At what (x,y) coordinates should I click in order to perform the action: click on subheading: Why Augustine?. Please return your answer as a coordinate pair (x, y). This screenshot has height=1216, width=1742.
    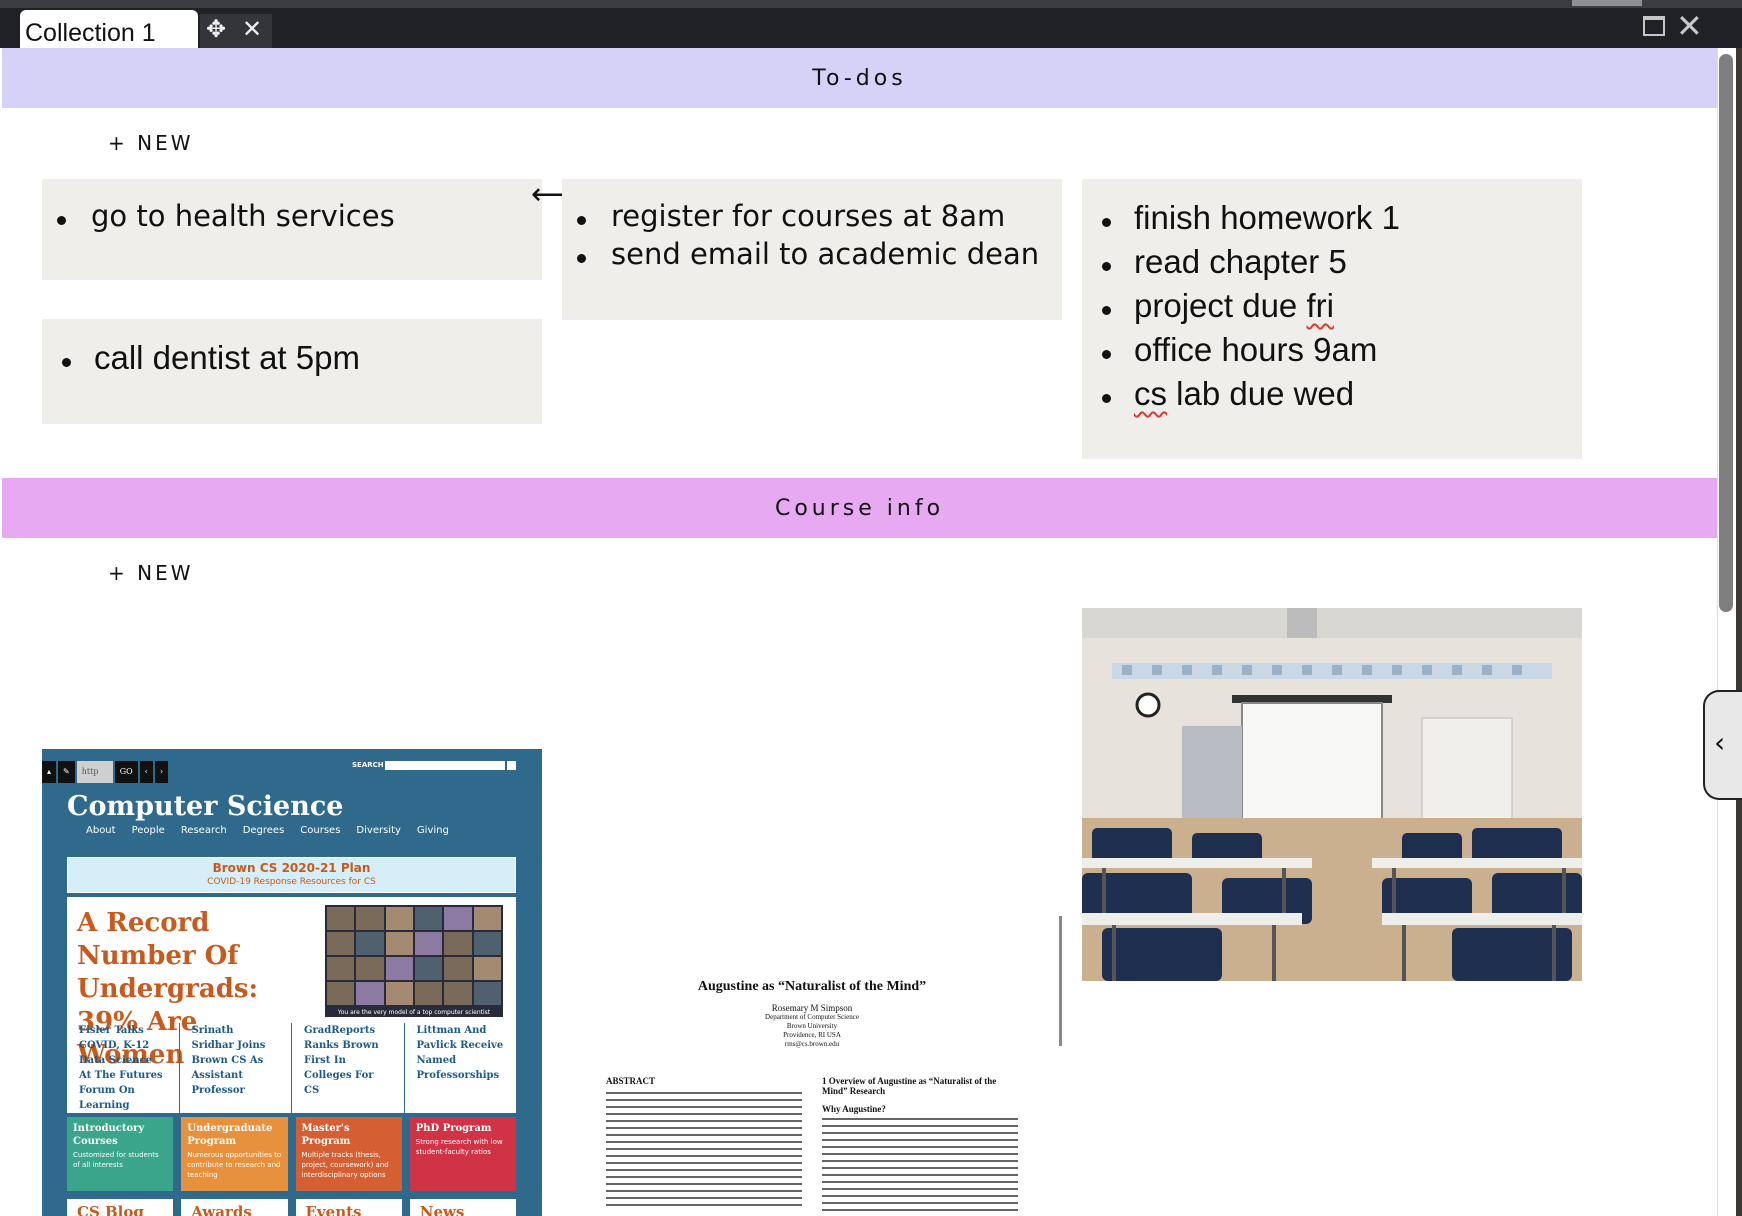
    Looking at the image, I should click on (854, 1109).